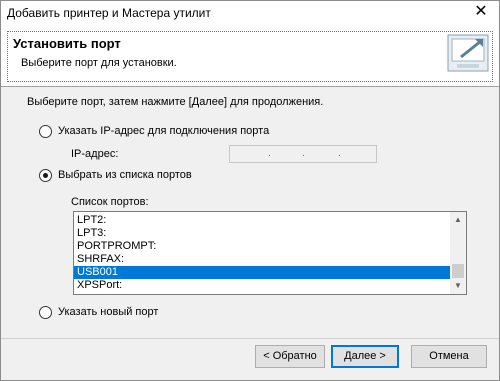 This screenshot has width=500, height=381. Describe the element at coordinates (262, 233) in the screenshot. I see `port-list-item: LPT3:` at that location.